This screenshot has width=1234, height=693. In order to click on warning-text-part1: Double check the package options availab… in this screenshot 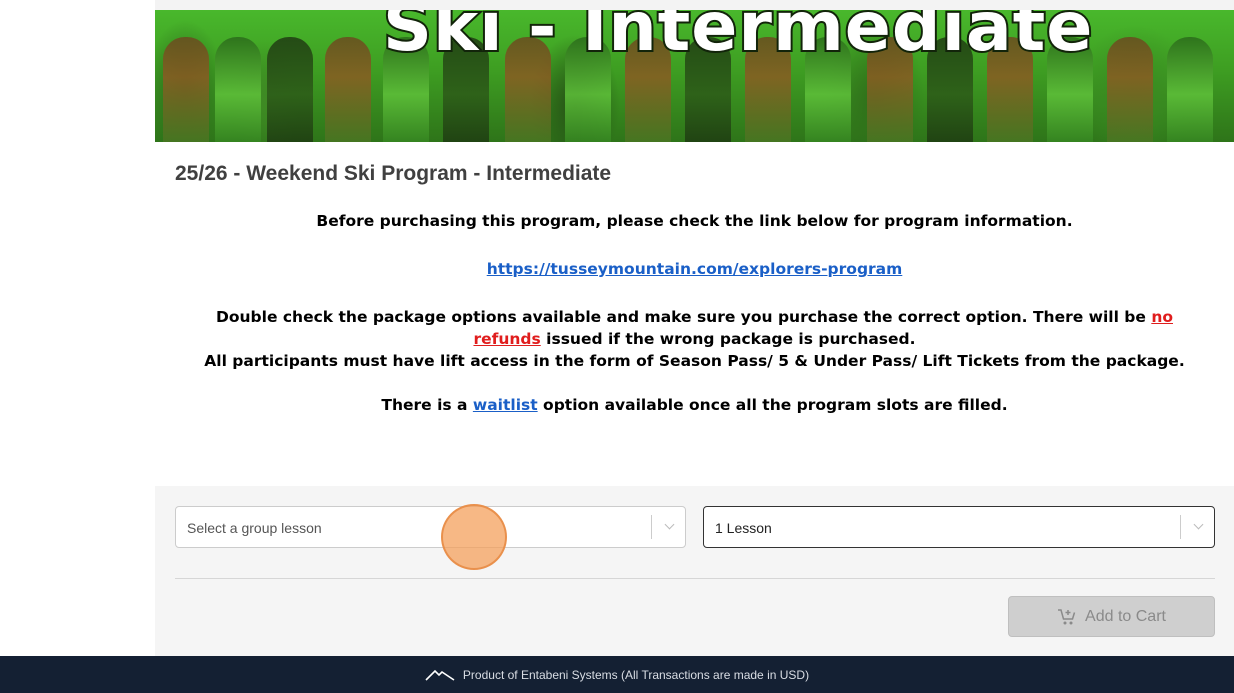, I will do `click(681, 317)`.